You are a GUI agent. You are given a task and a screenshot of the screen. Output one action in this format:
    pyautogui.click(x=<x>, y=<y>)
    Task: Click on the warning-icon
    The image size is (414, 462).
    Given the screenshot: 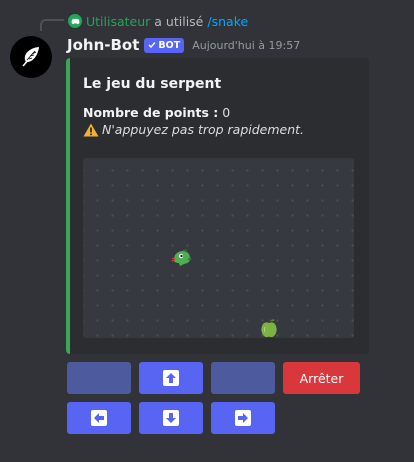 What is the action you would take?
    pyautogui.click(x=91, y=129)
    